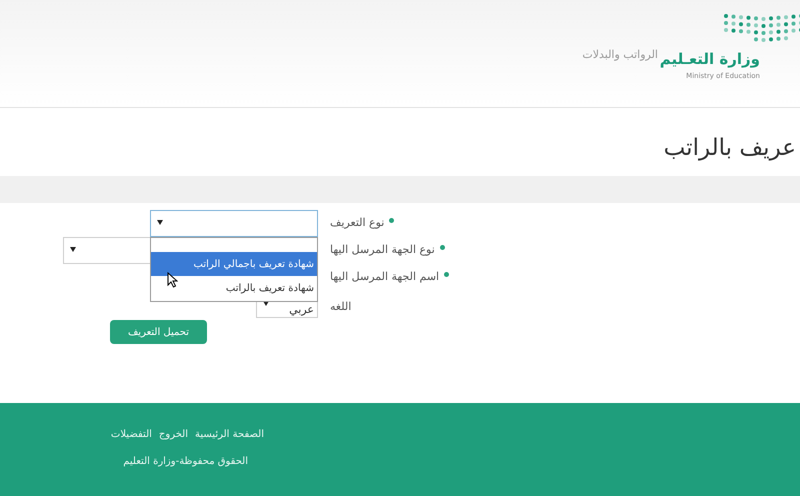 The image size is (800, 496). I want to click on page-title: عريف بالراتب, so click(730, 148).